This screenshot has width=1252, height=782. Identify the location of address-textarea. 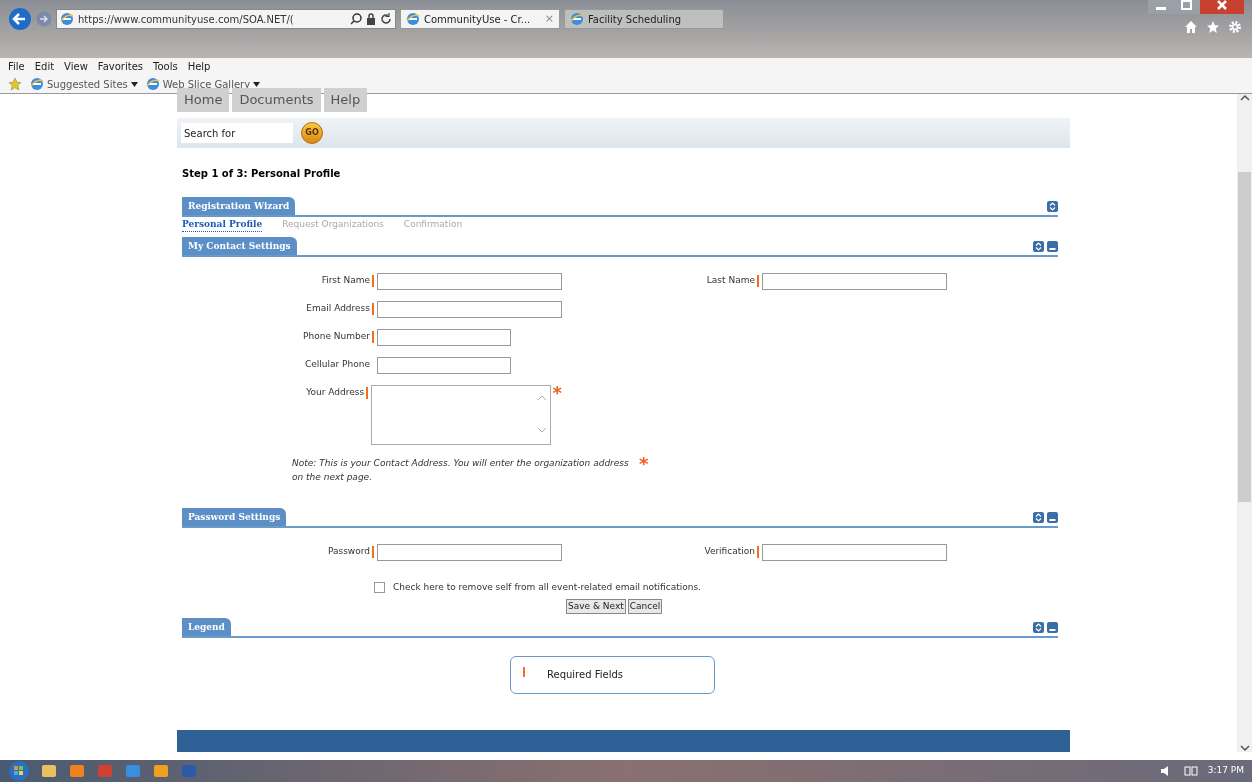
(461, 415).